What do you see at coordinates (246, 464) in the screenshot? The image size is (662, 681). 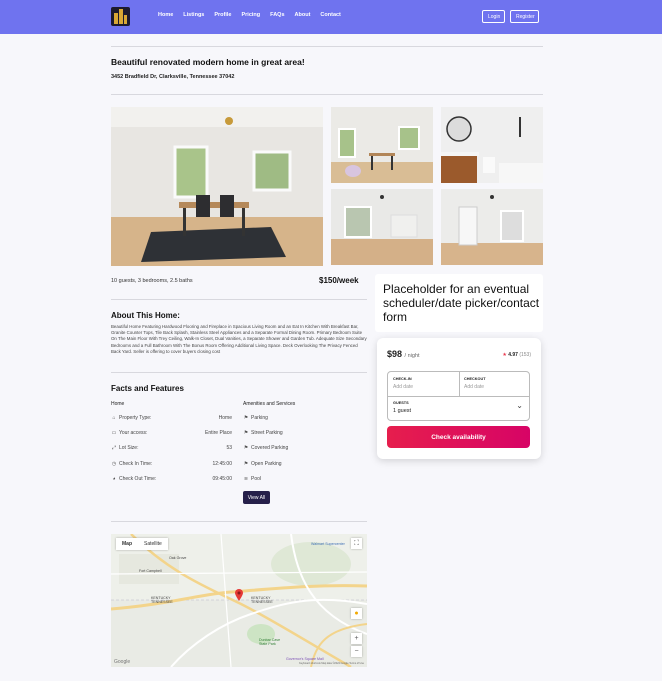 I see `open-lot-icon: ⚑` at bounding box center [246, 464].